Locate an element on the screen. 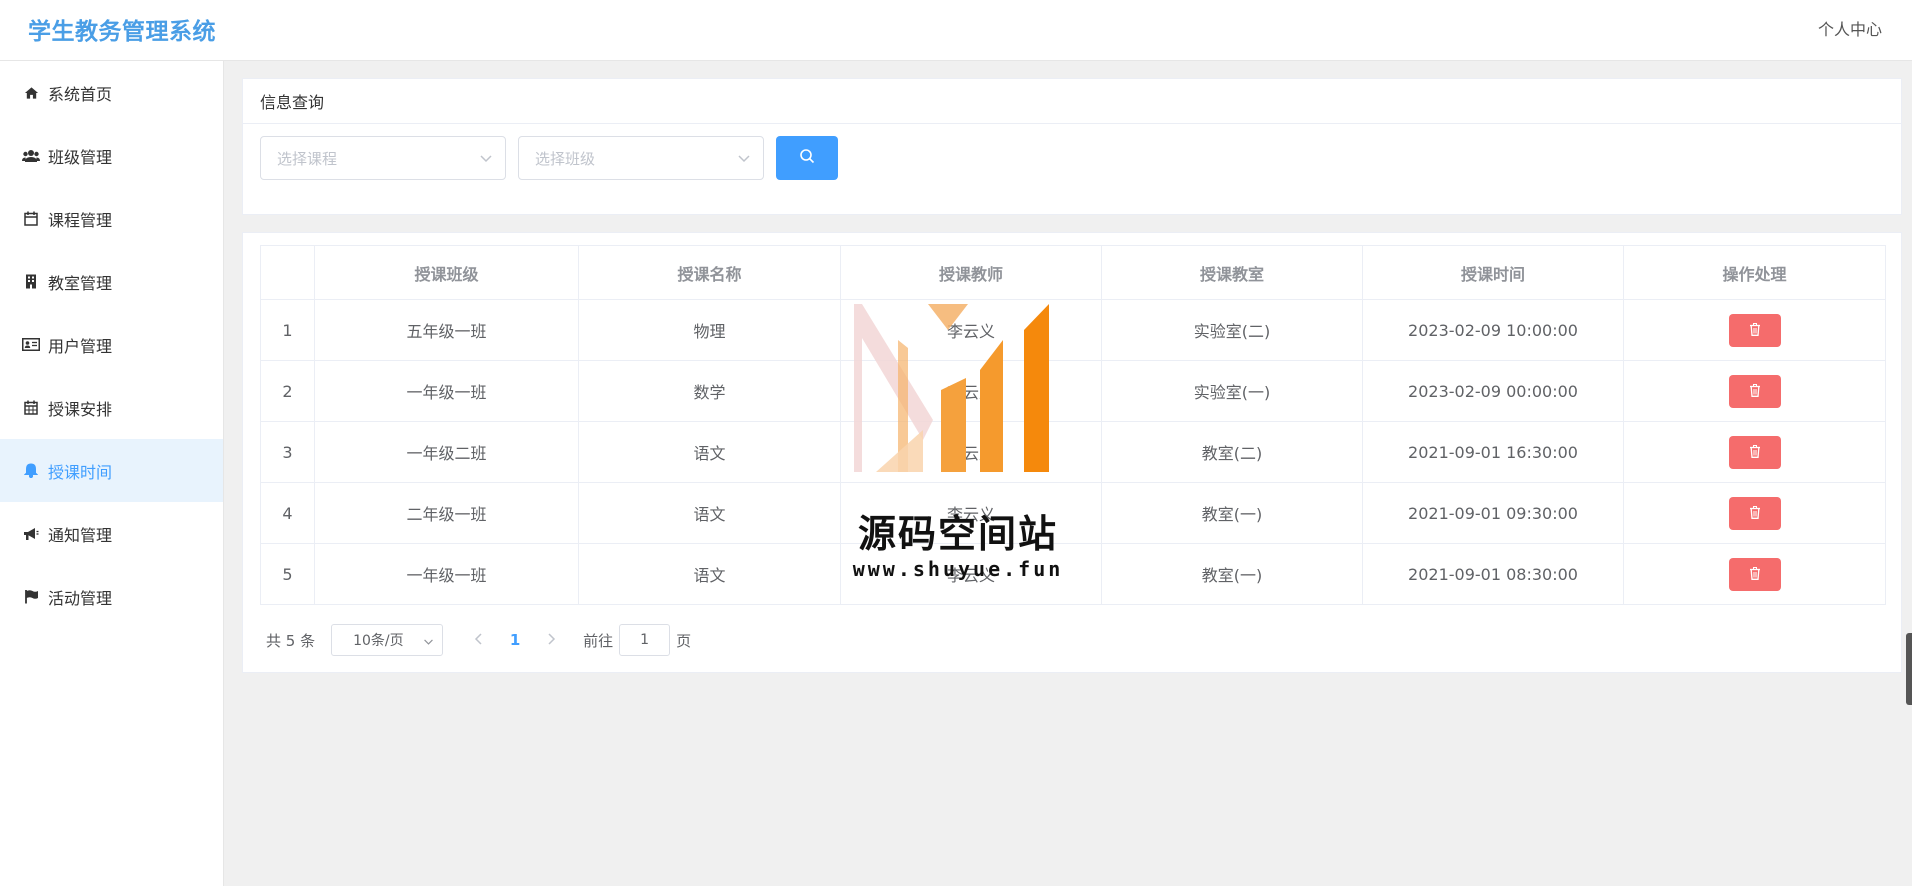 This screenshot has width=1912, height=886. sidebar-item-label: 课程管理 is located at coordinates (80, 220).